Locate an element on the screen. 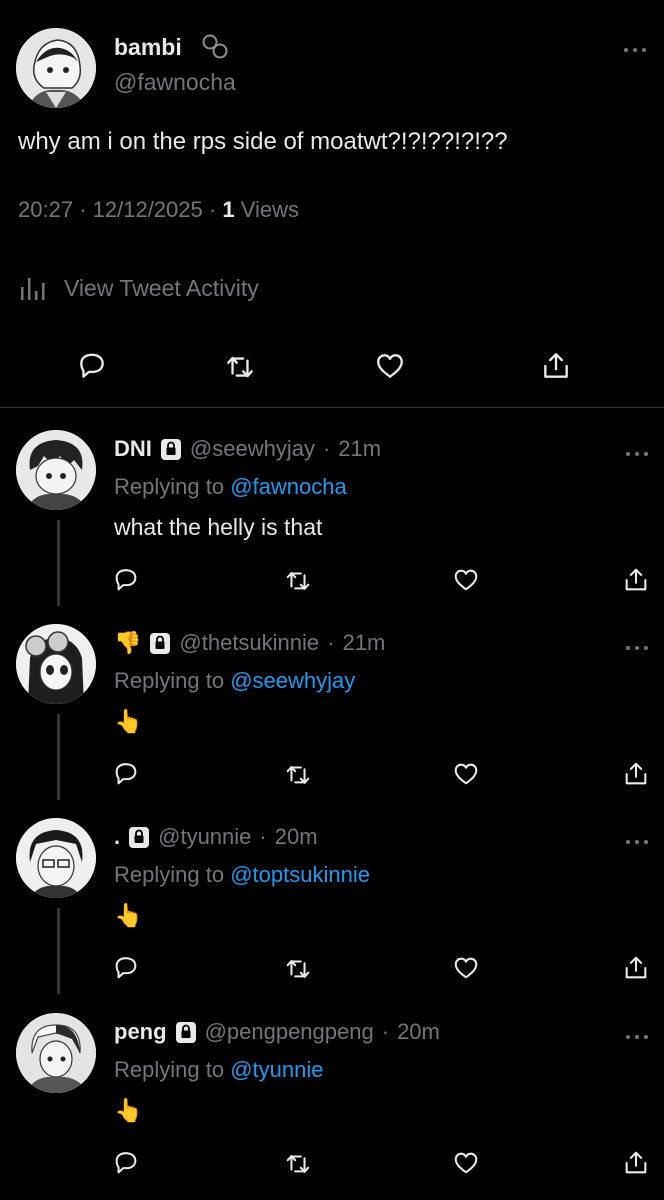  reply-header: . @tyunnie · 20m is located at coordinates (216, 837).